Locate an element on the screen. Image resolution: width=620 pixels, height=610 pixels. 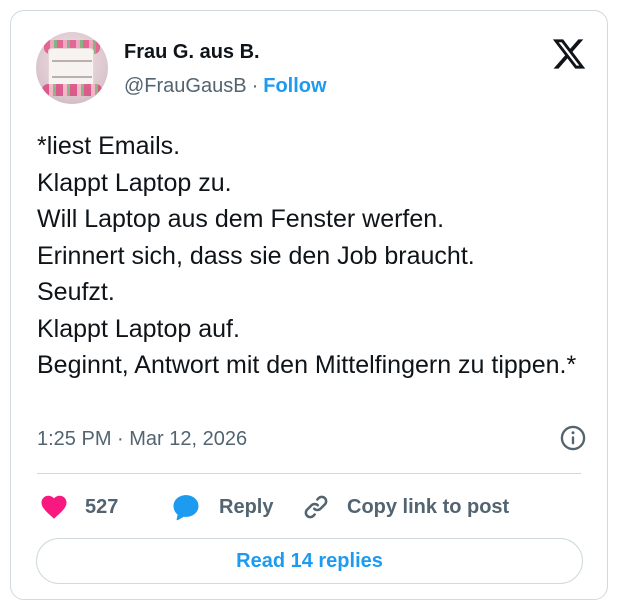
author-handle: @FrauGausB is located at coordinates (185, 86).